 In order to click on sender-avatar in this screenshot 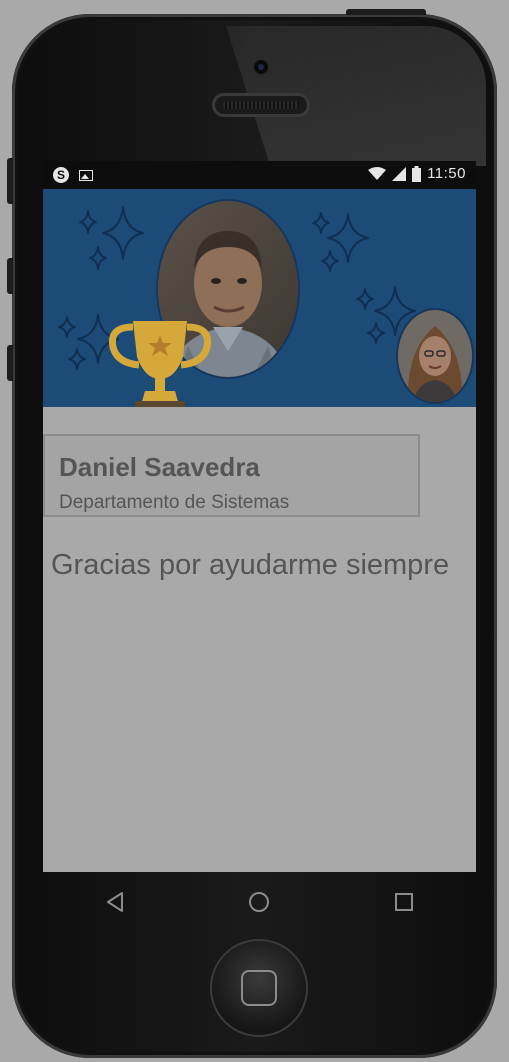, I will do `click(435, 356)`.